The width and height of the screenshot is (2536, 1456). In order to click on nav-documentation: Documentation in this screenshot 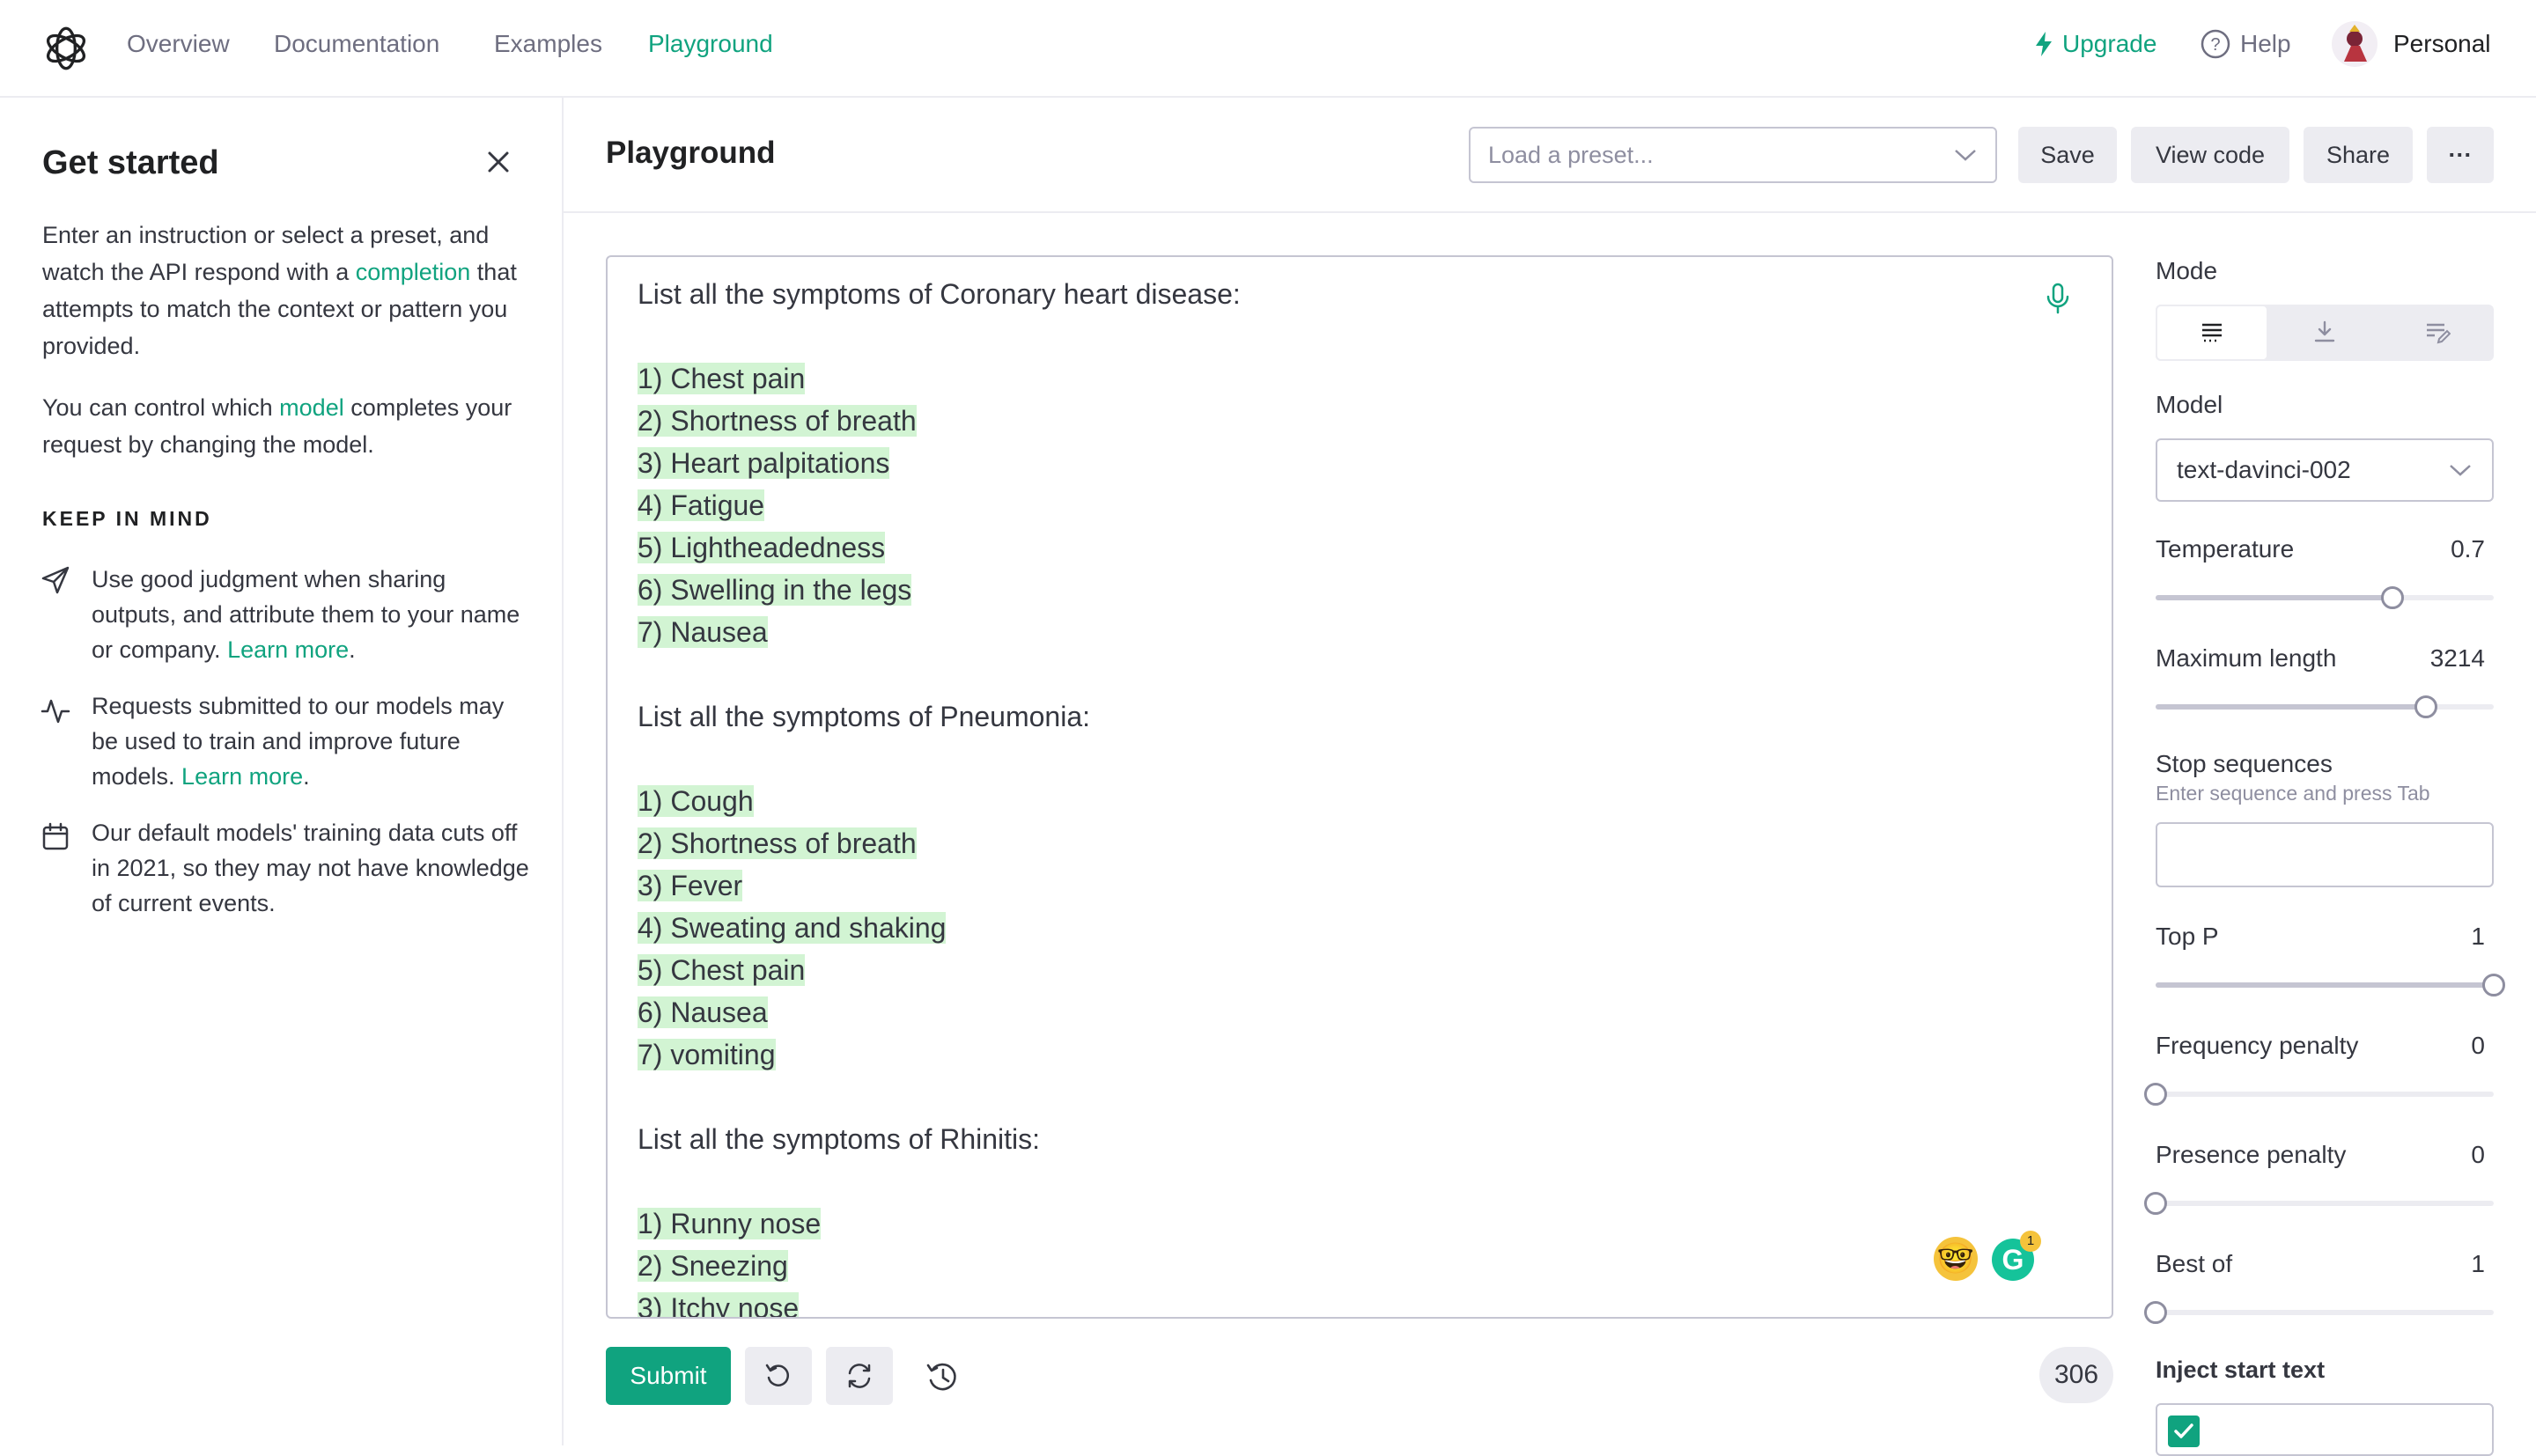, I will do `click(356, 44)`.